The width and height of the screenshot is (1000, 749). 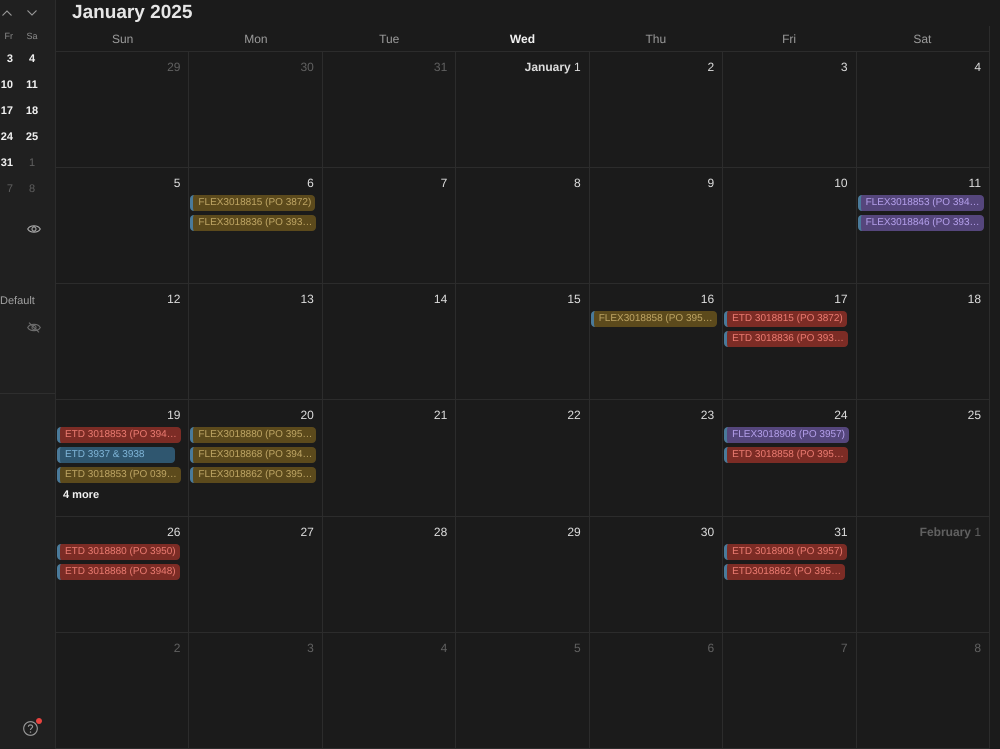 I want to click on weekday-header: Thu, so click(x=655, y=39).